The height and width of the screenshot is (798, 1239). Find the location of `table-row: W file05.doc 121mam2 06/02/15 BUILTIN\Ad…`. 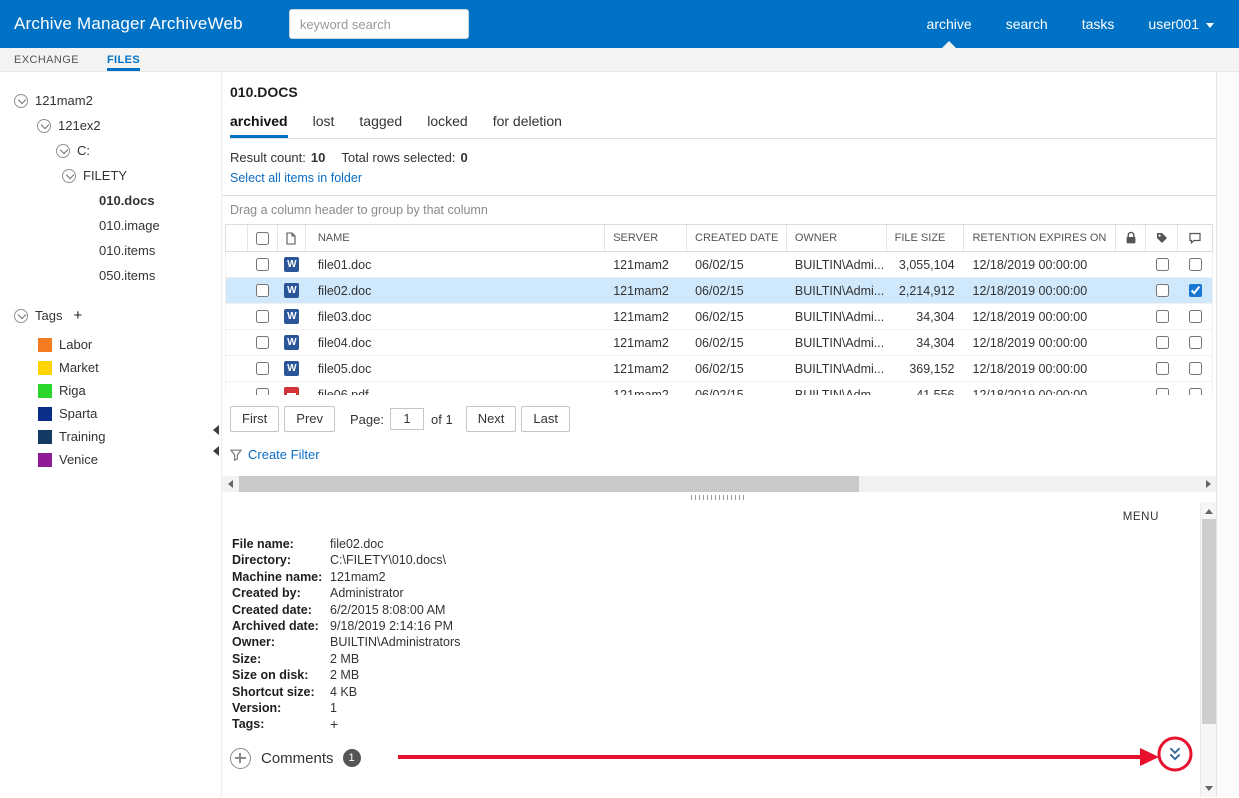

table-row: W file05.doc 121mam2 06/02/15 BUILTIN\Ad… is located at coordinates (719, 369).